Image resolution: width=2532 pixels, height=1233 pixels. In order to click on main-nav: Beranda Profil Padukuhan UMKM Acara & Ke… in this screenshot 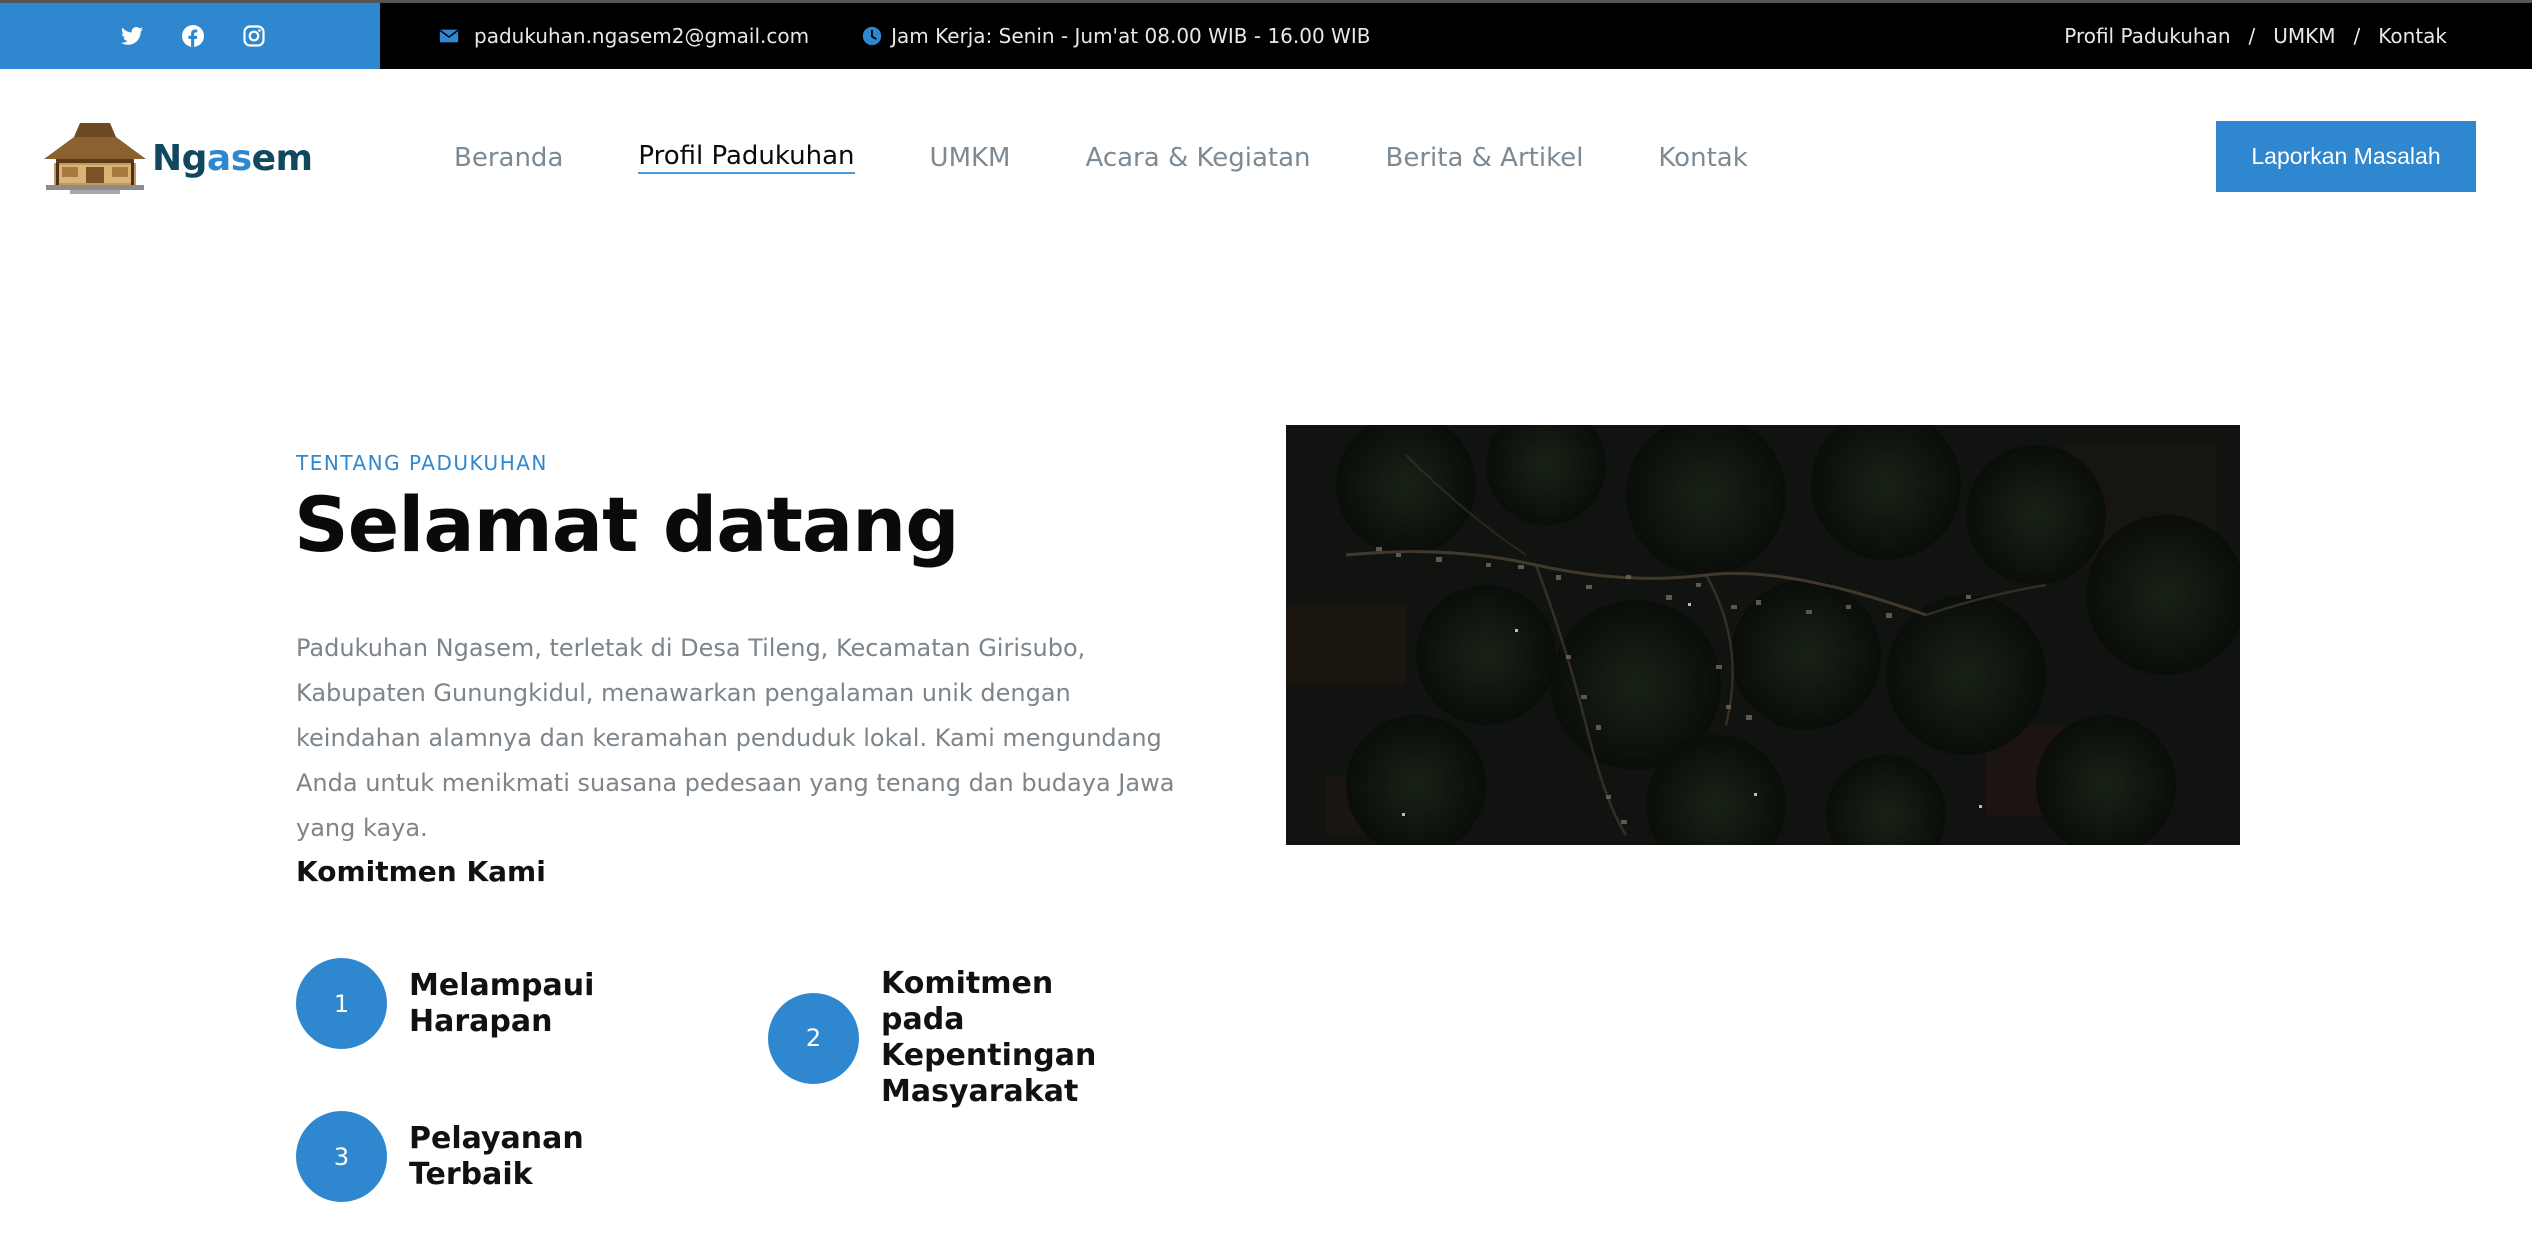, I will do `click(1101, 157)`.